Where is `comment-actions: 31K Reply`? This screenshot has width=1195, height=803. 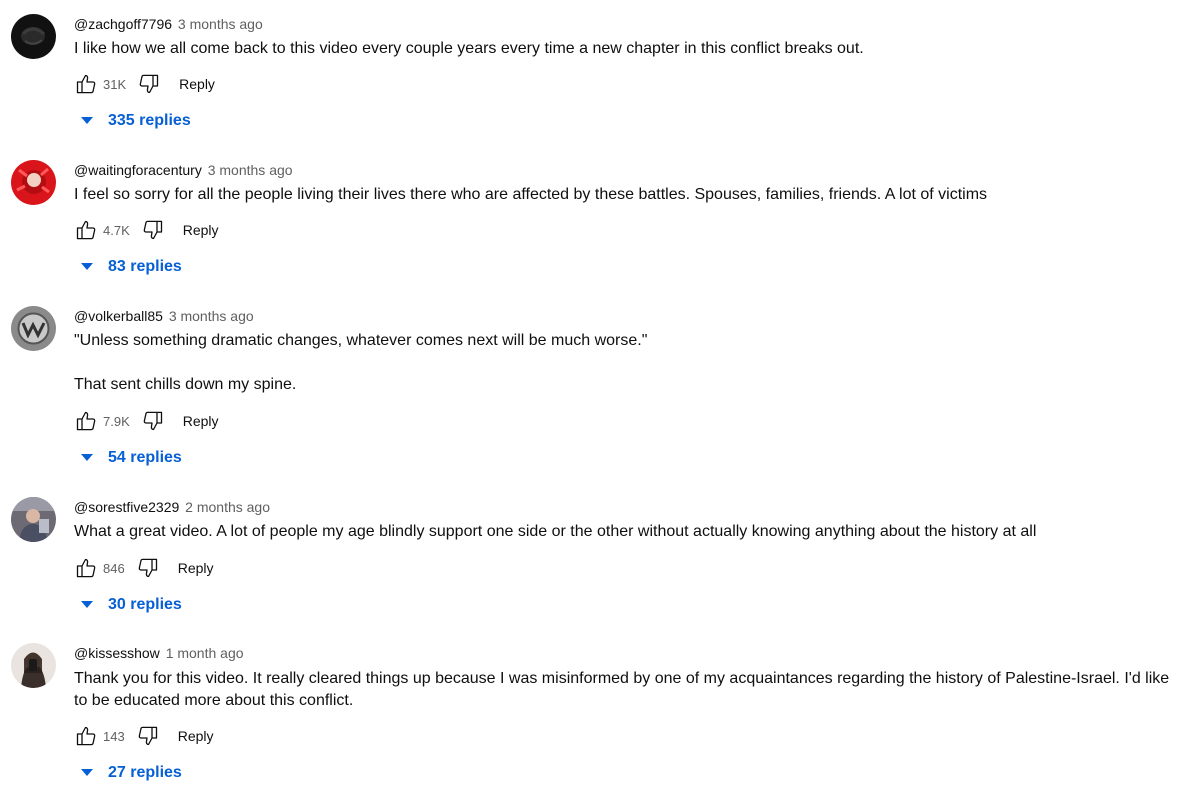 comment-actions: 31K Reply is located at coordinates (142, 84).